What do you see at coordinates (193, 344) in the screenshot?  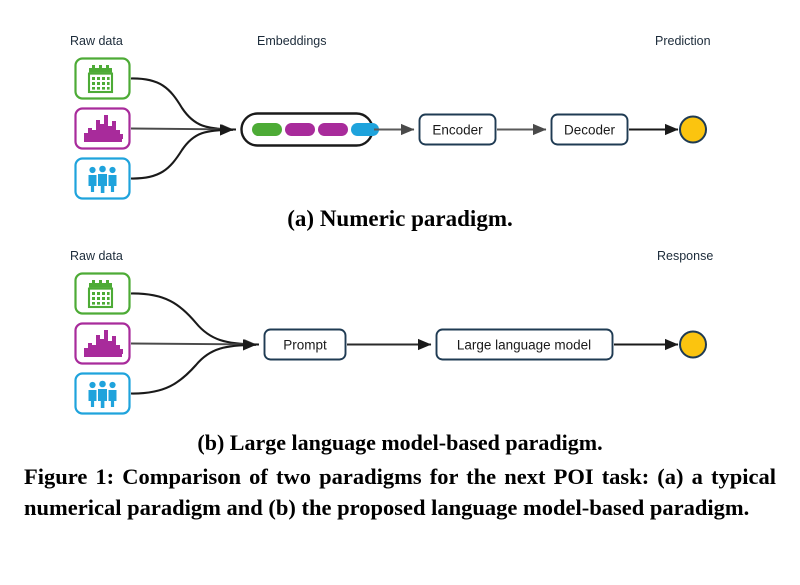 I see `panel-b-arrow-histogram-to-prompt` at bounding box center [193, 344].